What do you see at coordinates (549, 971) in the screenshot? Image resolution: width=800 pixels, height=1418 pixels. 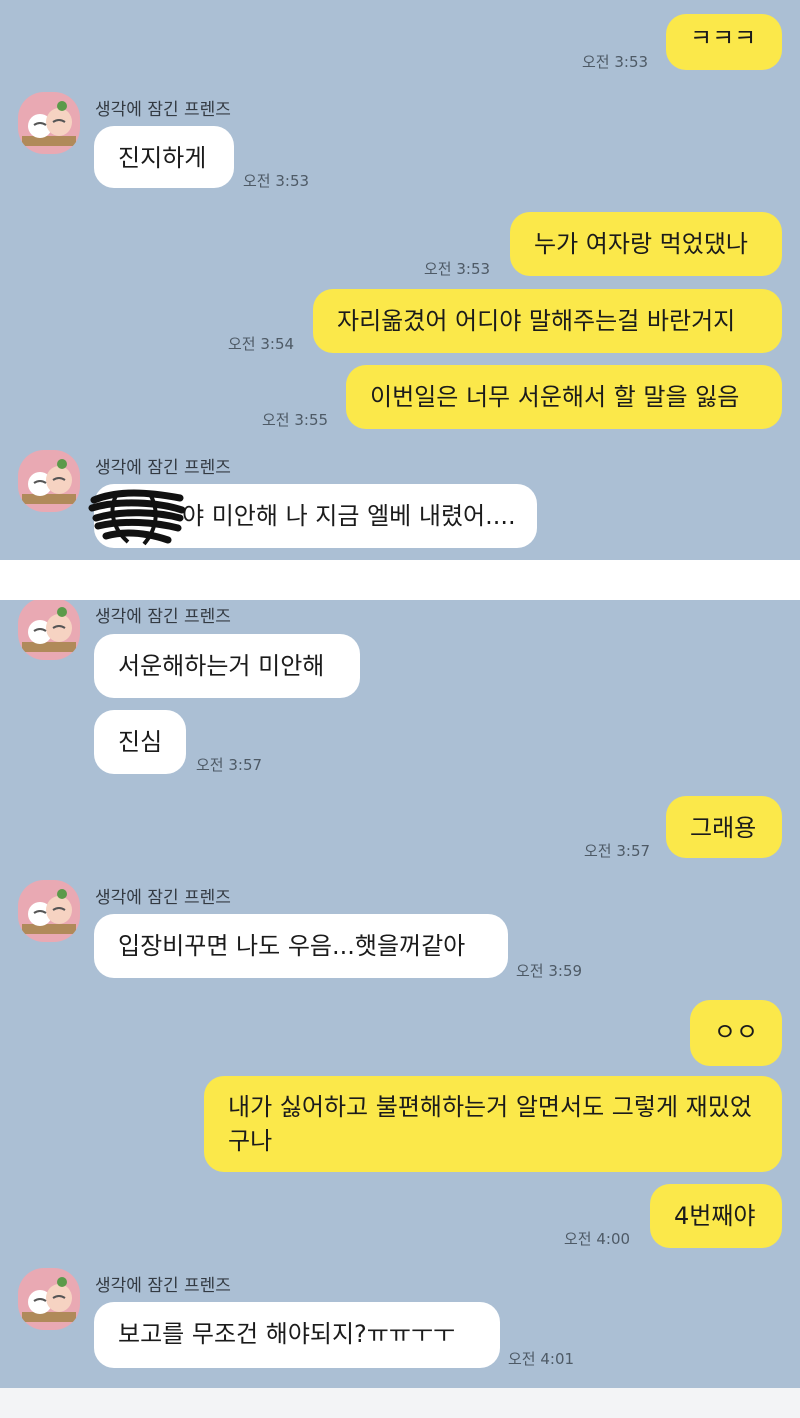 I see `message-time: 오전 3:59` at bounding box center [549, 971].